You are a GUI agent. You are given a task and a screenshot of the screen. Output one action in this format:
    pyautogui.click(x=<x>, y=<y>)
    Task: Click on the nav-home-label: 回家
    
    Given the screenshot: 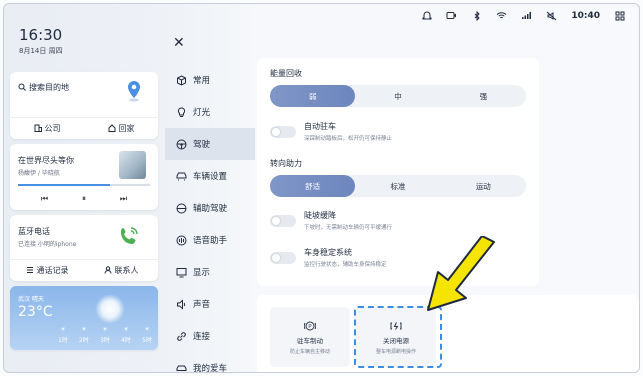 What is the action you would take?
    pyautogui.click(x=126, y=128)
    